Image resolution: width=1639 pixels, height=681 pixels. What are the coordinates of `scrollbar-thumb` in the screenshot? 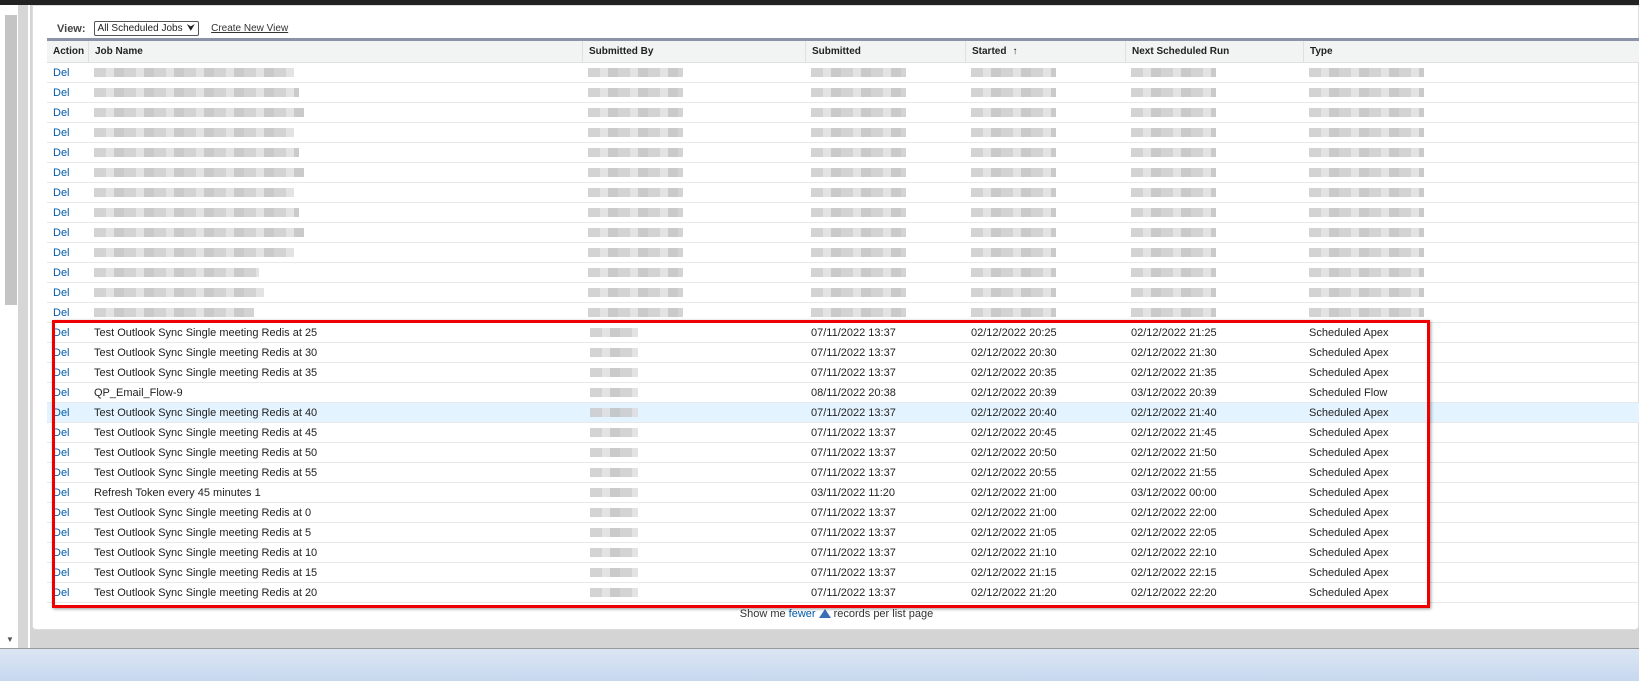 It's located at (11, 160).